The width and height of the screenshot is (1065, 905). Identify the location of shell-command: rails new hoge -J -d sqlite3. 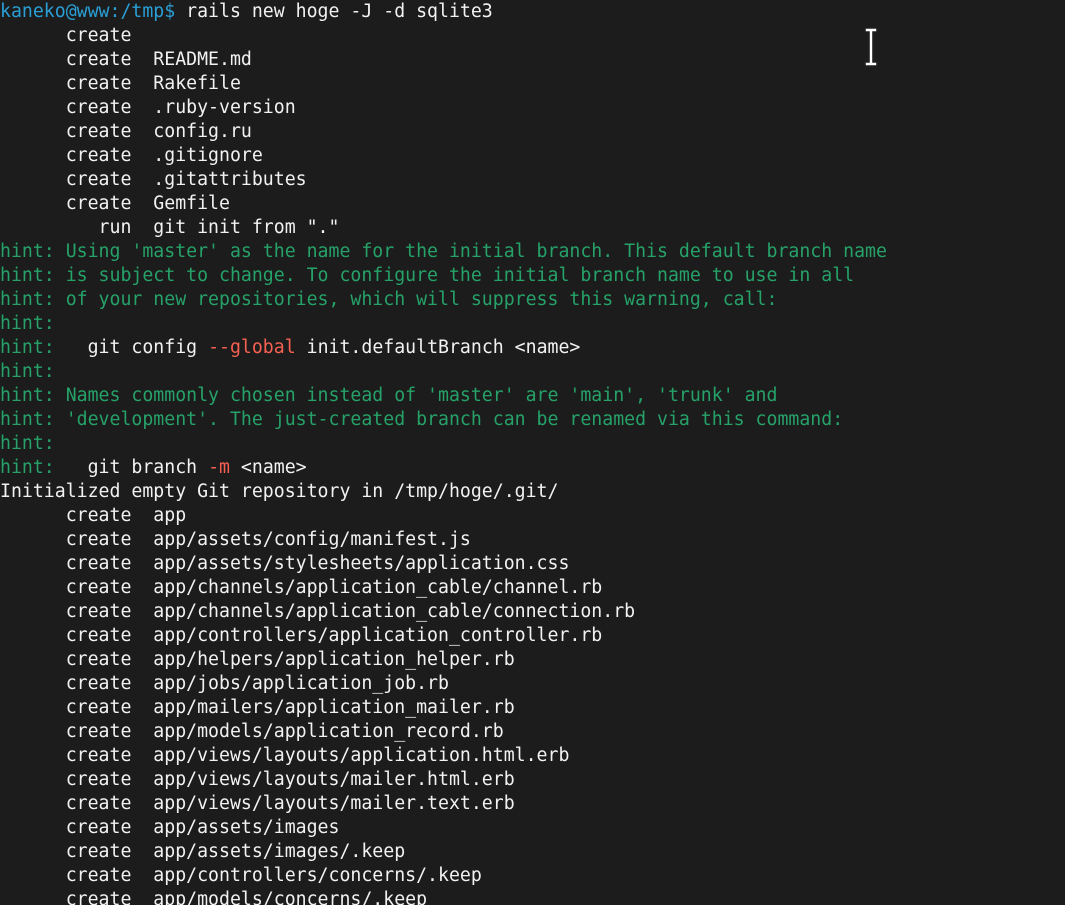
(334, 11).